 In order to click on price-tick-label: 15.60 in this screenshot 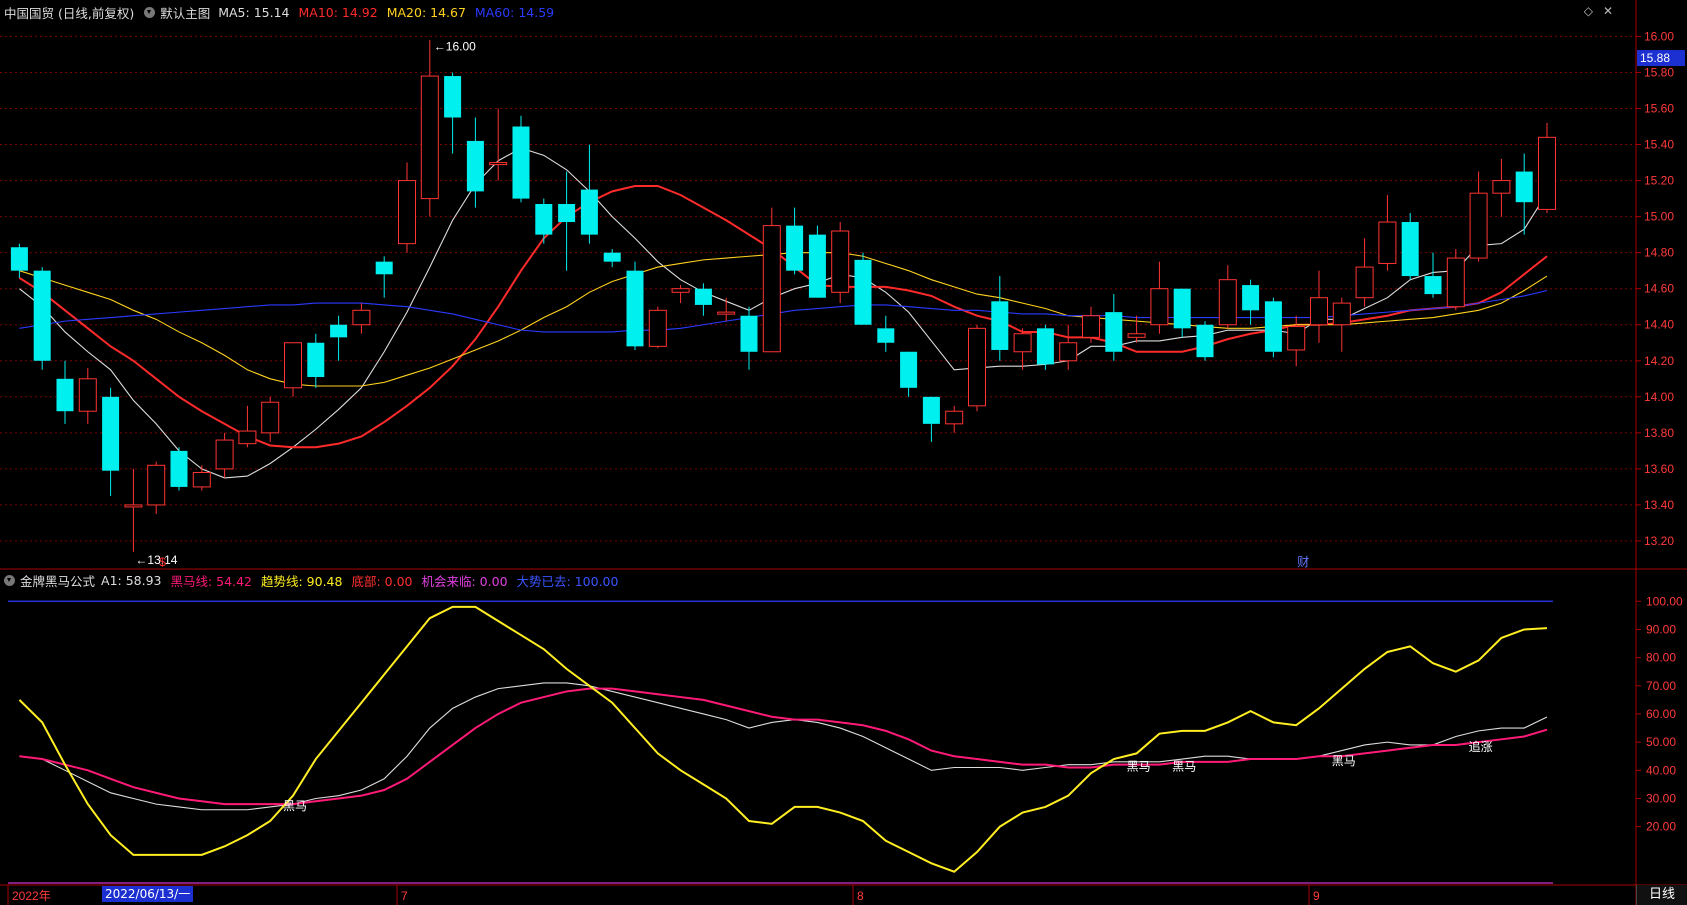, I will do `click(1659, 108)`.